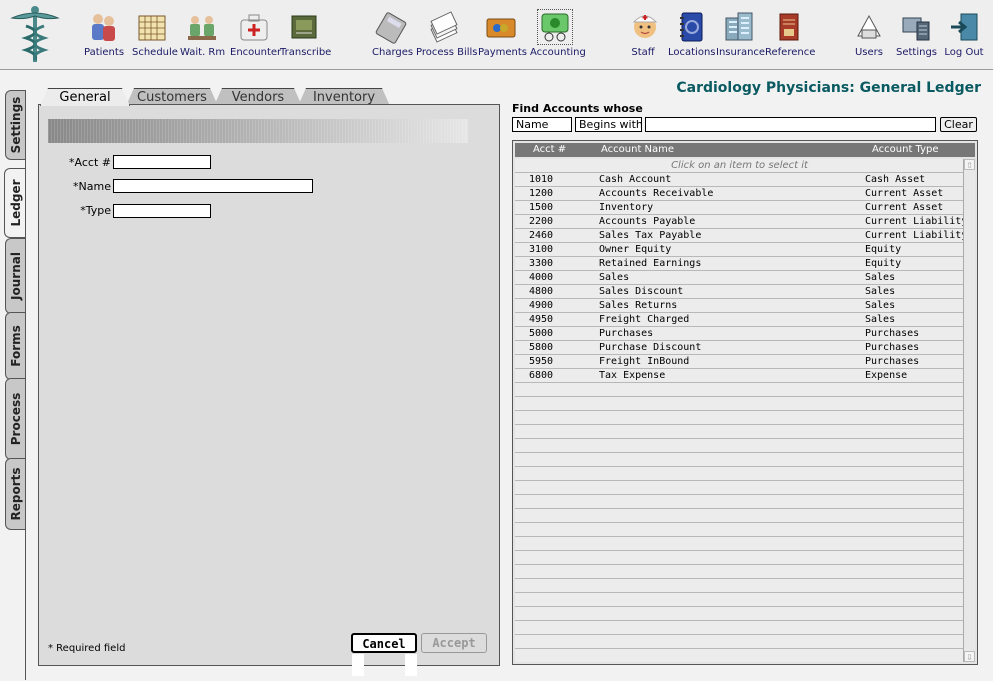 The image size is (993, 681). What do you see at coordinates (650, 347) in the screenshot?
I see `account-name-cell: Purchase Discount` at bounding box center [650, 347].